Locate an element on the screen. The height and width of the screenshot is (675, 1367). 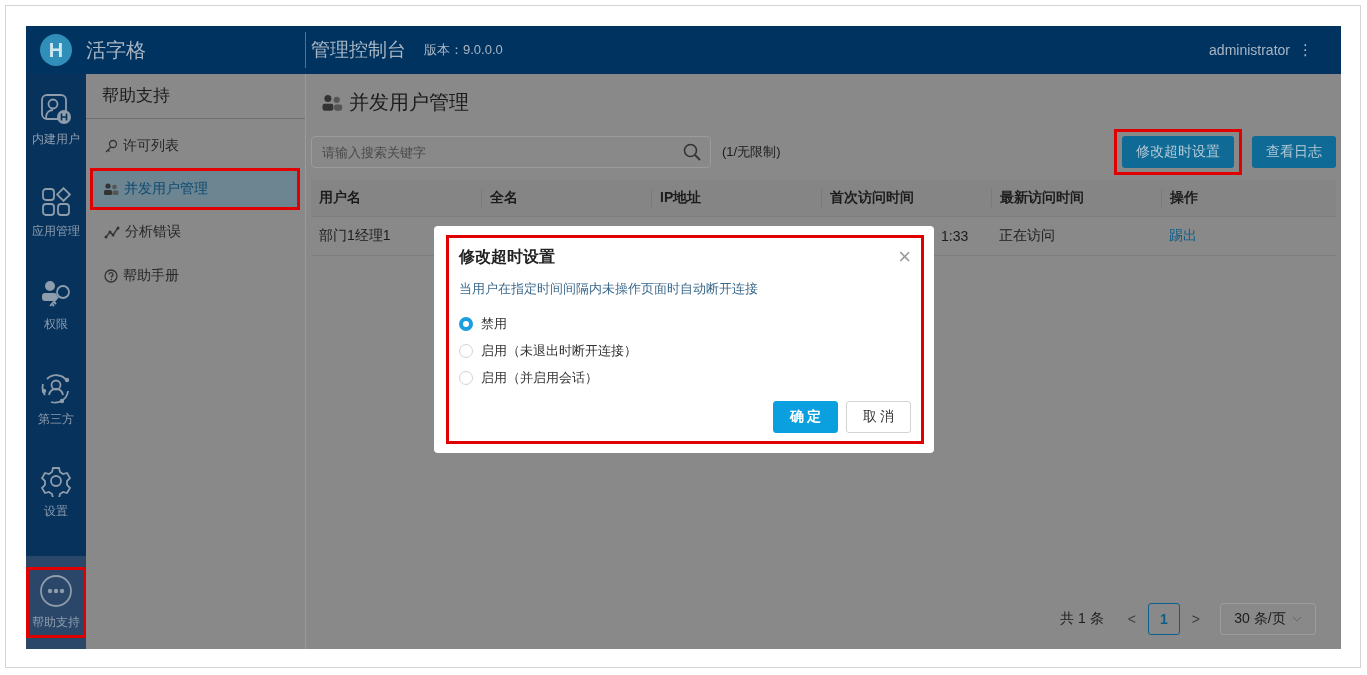
more-icon is located at coordinates (56, 591).